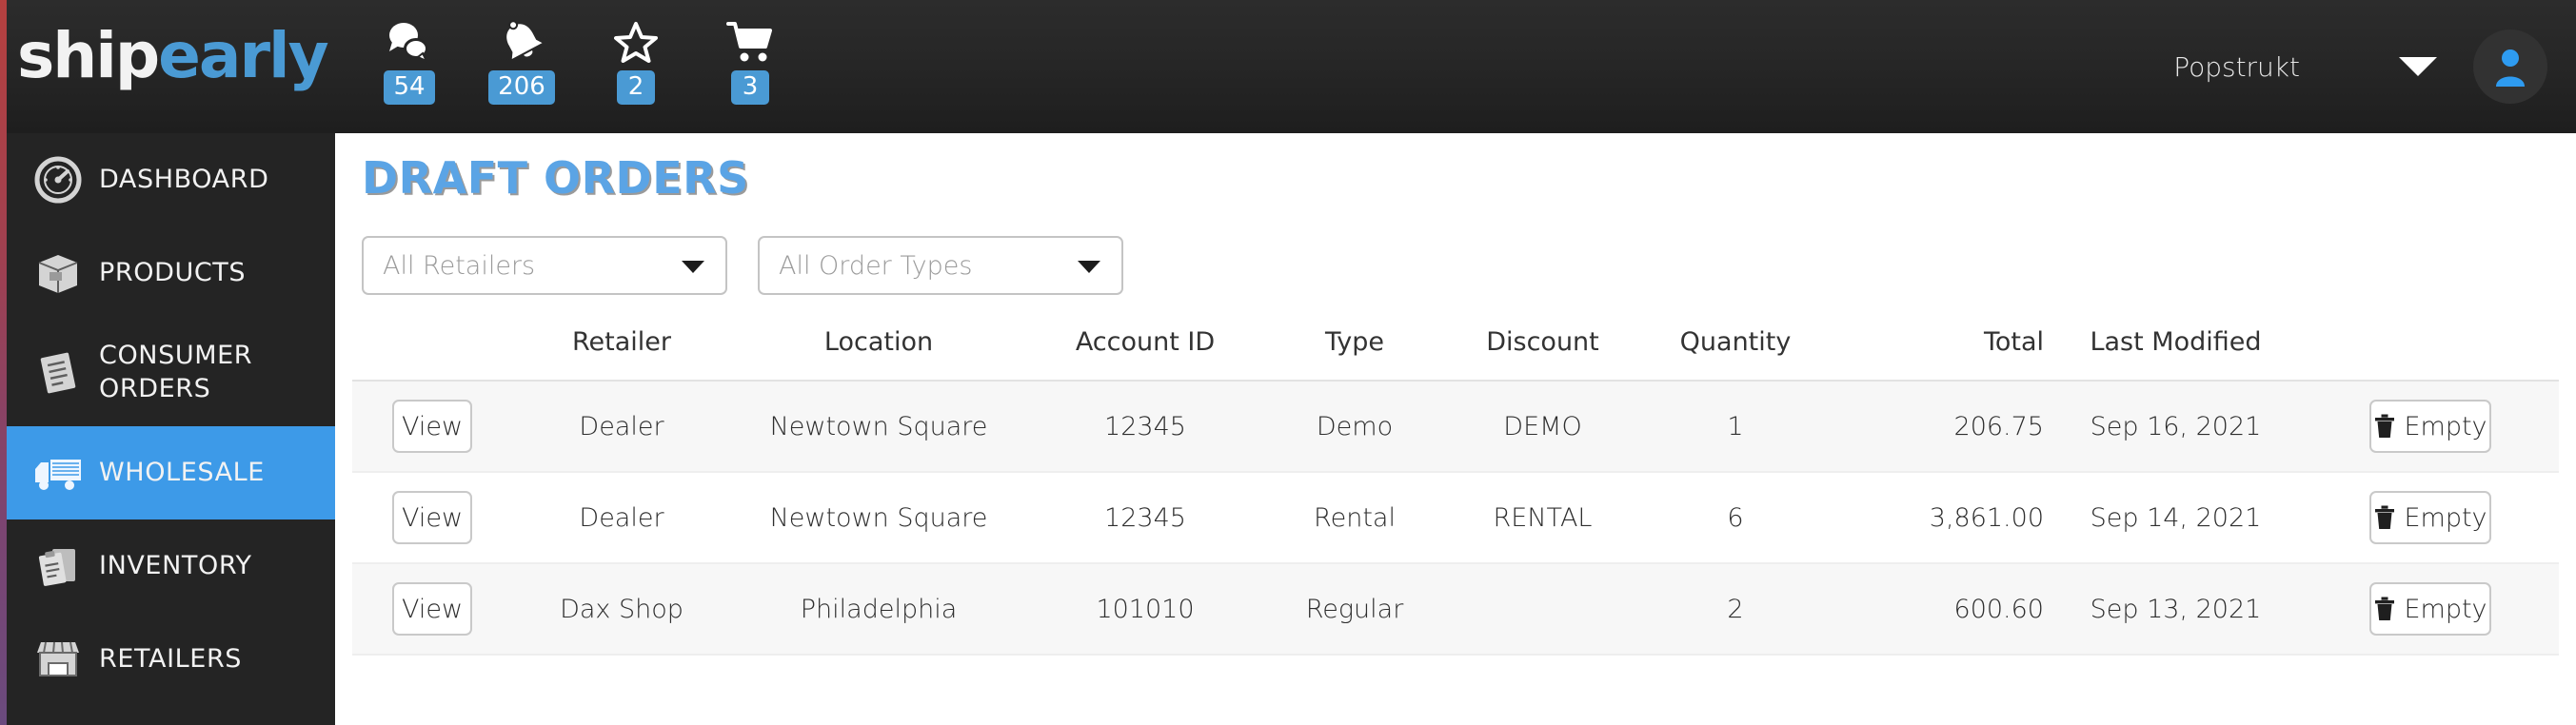 The image size is (2576, 725). What do you see at coordinates (1940, 427) in the screenshot?
I see `cell-total: 206.75` at bounding box center [1940, 427].